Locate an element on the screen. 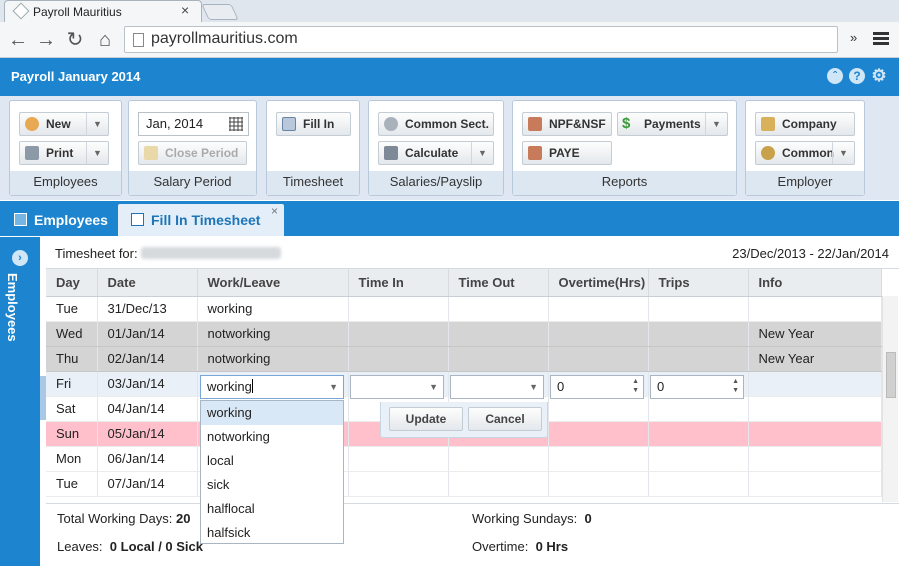  column-header-info: Info is located at coordinates (815, 283).